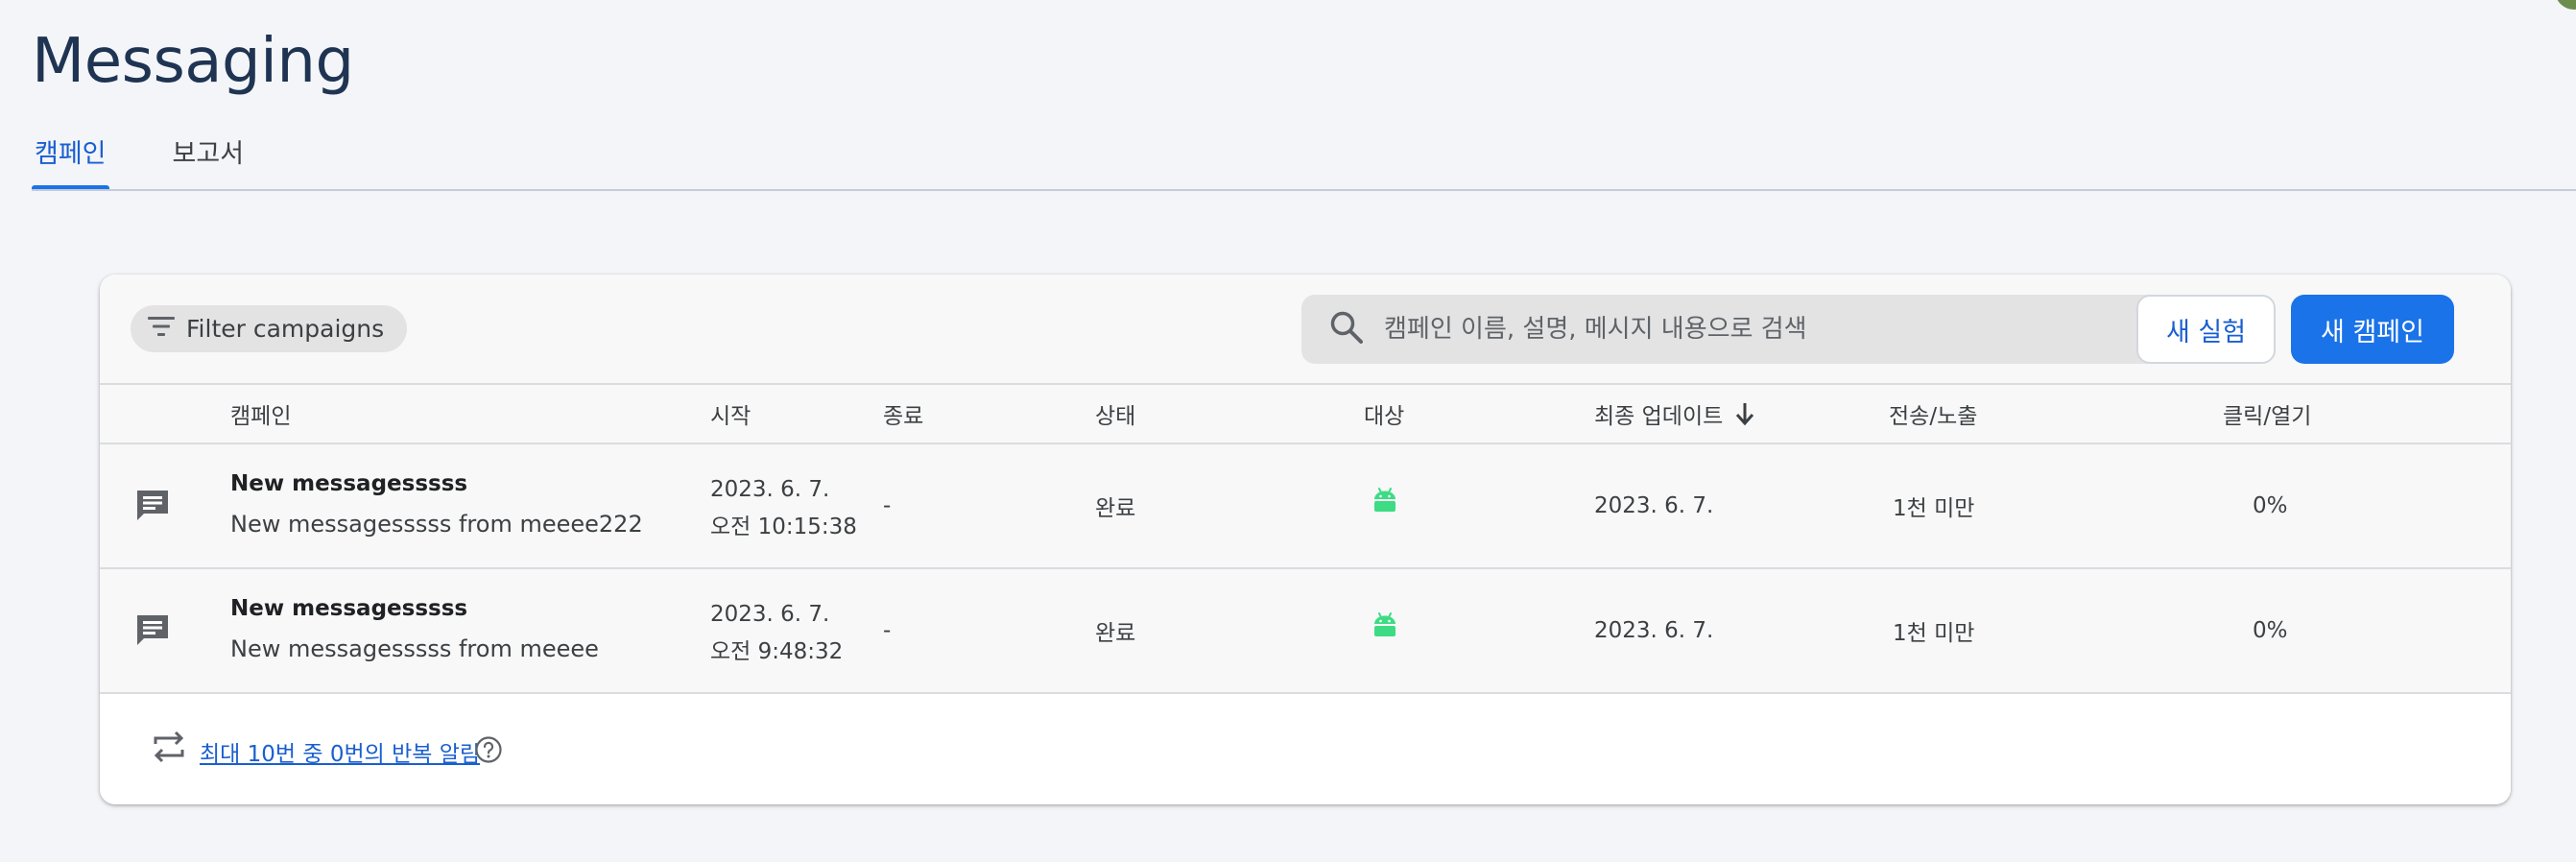 Image resolution: width=2576 pixels, height=862 pixels. Describe the element at coordinates (436, 524) in the screenshot. I see `campaign-description: New messagesssss from meeee222` at that location.